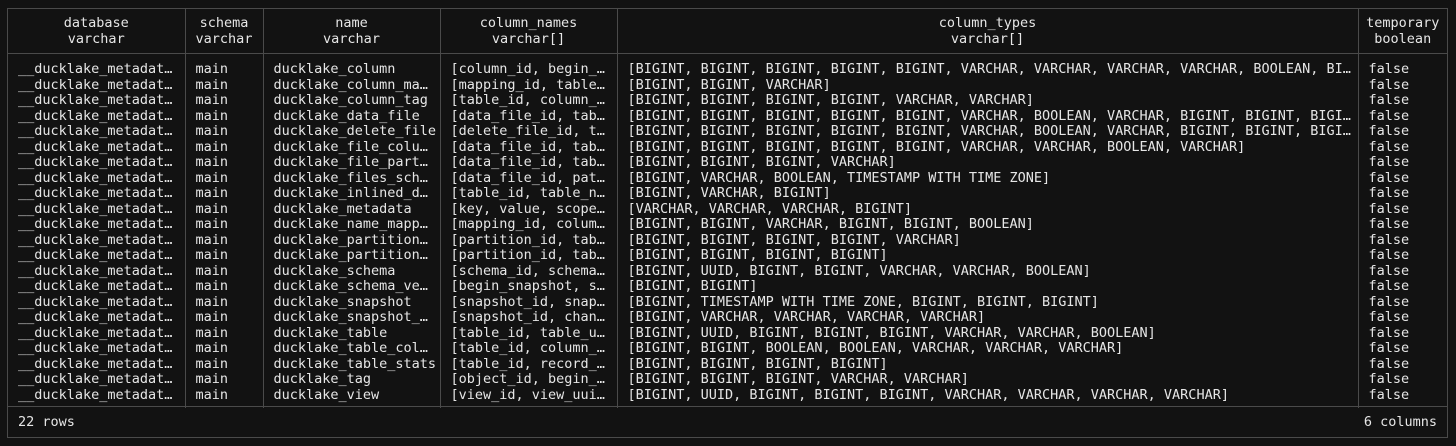  Describe the element at coordinates (351, 39) in the screenshot. I see `column-header-type: varchar` at that location.